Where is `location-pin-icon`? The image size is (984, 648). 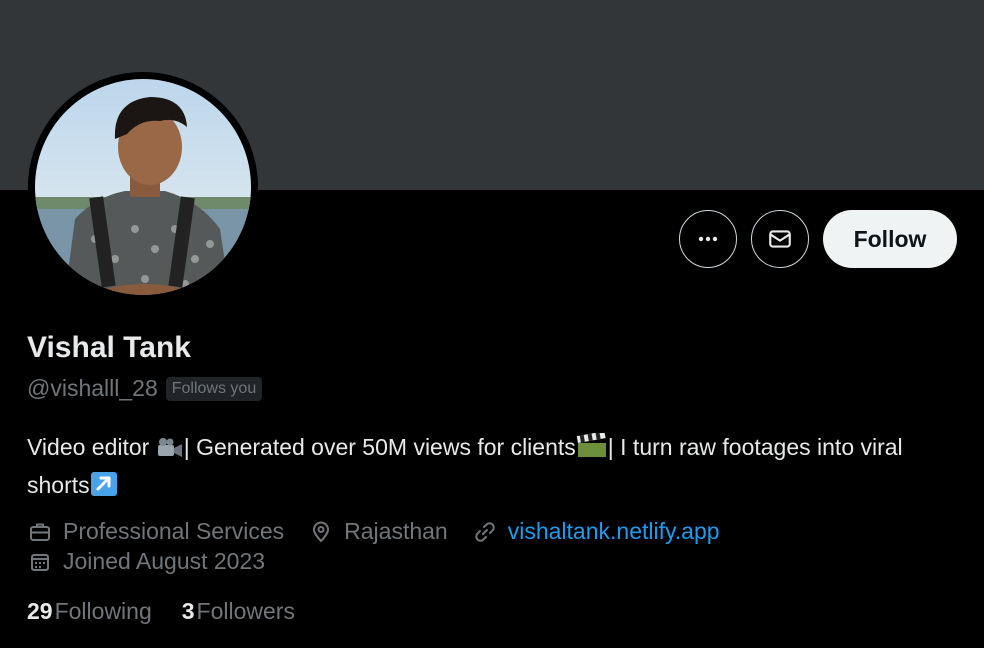 location-pin-icon is located at coordinates (321, 531).